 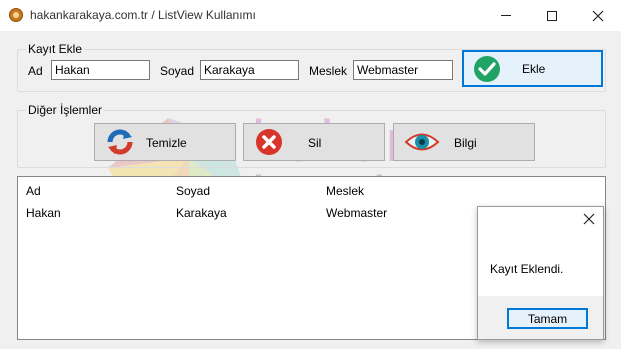 What do you see at coordinates (403, 70) in the screenshot?
I see `meslek-field` at bounding box center [403, 70].